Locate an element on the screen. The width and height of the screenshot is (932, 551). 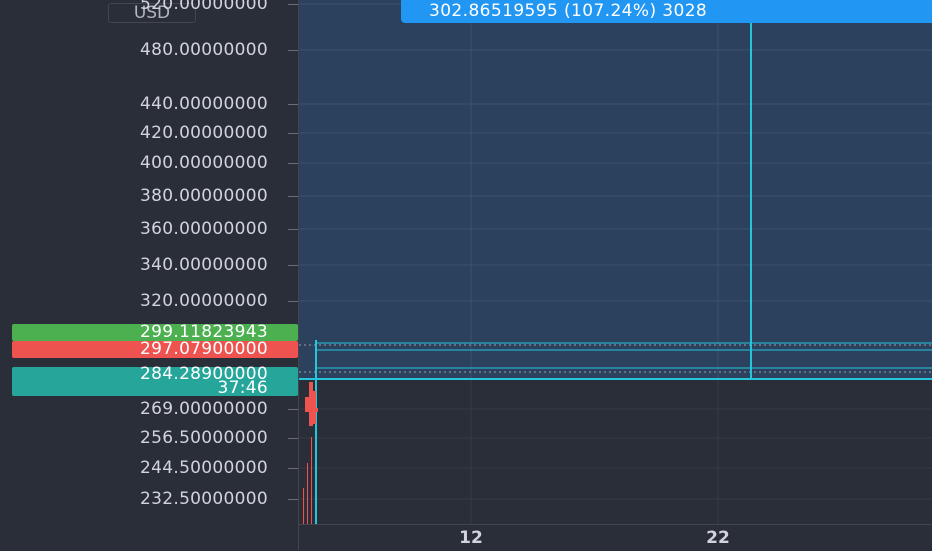
price-tick-label: 400.00000000 is located at coordinates (204, 163).